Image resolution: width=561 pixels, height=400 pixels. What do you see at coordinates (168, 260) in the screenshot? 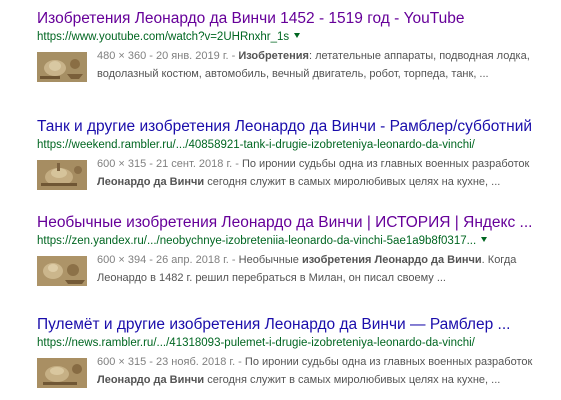
I see `result-meta: 600 × 394 - 26 апр. 2018 г. -` at bounding box center [168, 260].